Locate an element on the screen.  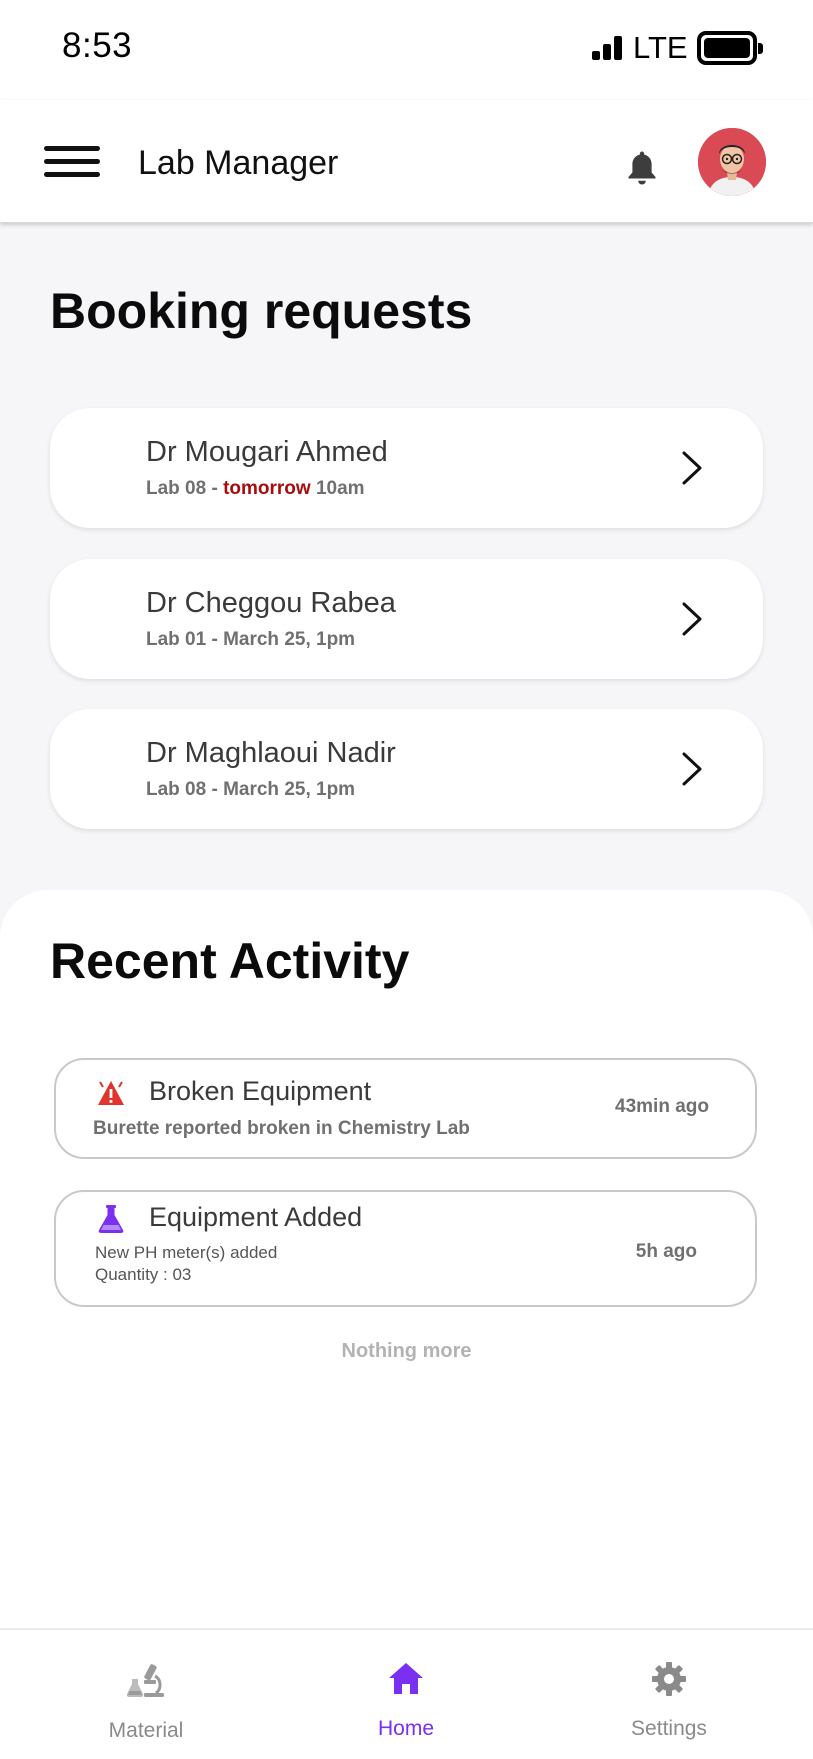
warning-icon is located at coordinates (111, 1093).